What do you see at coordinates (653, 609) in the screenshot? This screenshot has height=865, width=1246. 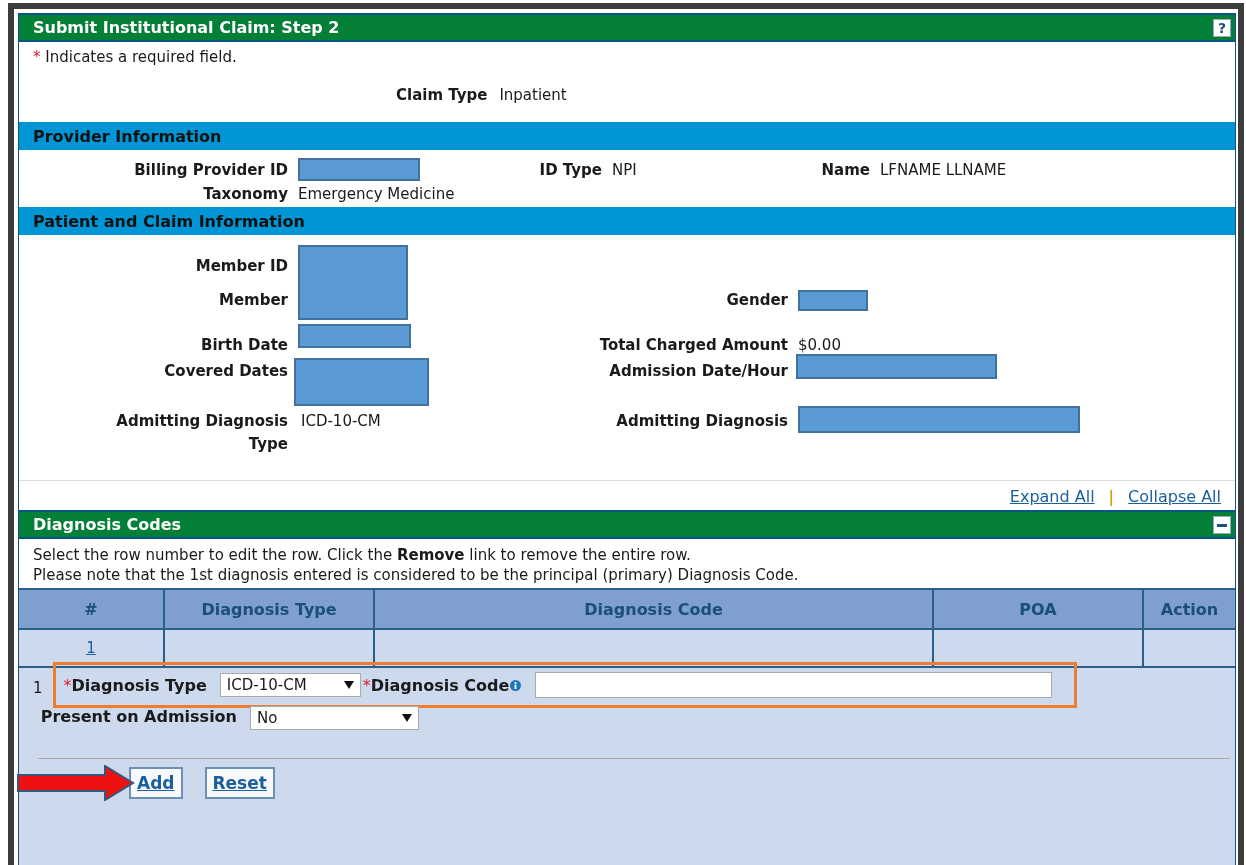 I see `column-header: Diagnosis Code` at bounding box center [653, 609].